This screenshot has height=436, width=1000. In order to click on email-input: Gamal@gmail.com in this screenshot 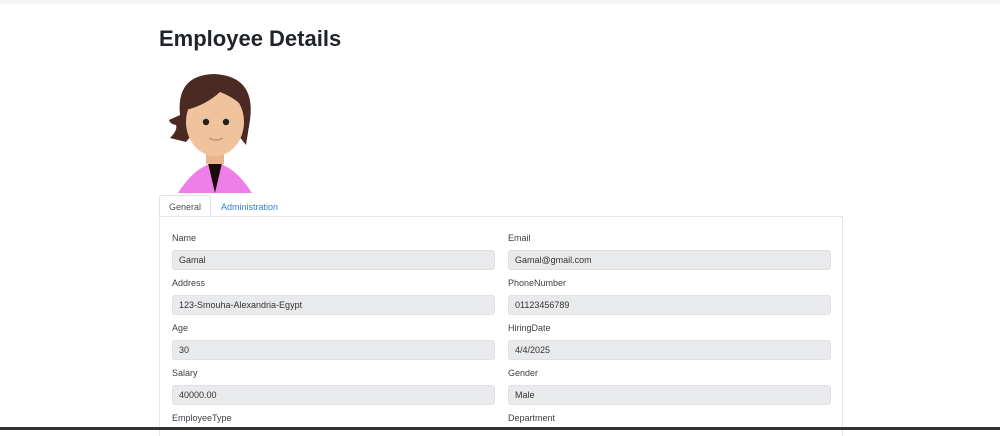, I will do `click(669, 260)`.